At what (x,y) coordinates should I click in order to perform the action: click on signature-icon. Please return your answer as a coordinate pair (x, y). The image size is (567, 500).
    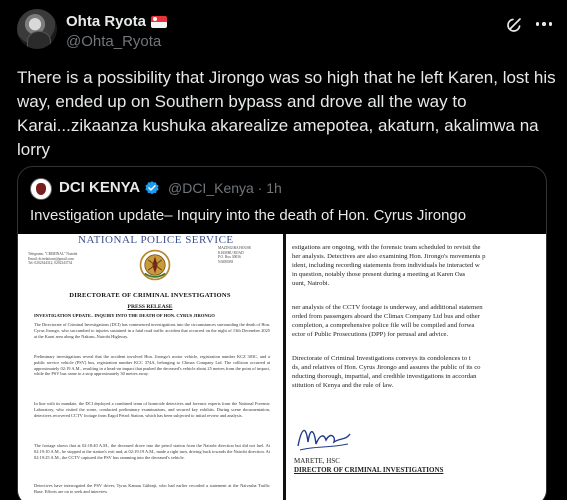
    Looking at the image, I should click on (324, 440).